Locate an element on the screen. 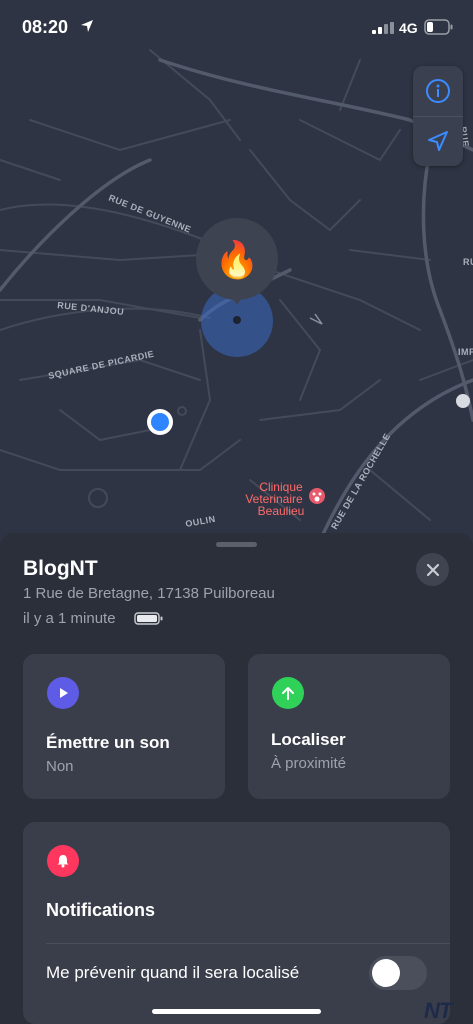 The height and width of the screenshot is (1024, 473). sheet-grabber is located at coordinates (236, 544).